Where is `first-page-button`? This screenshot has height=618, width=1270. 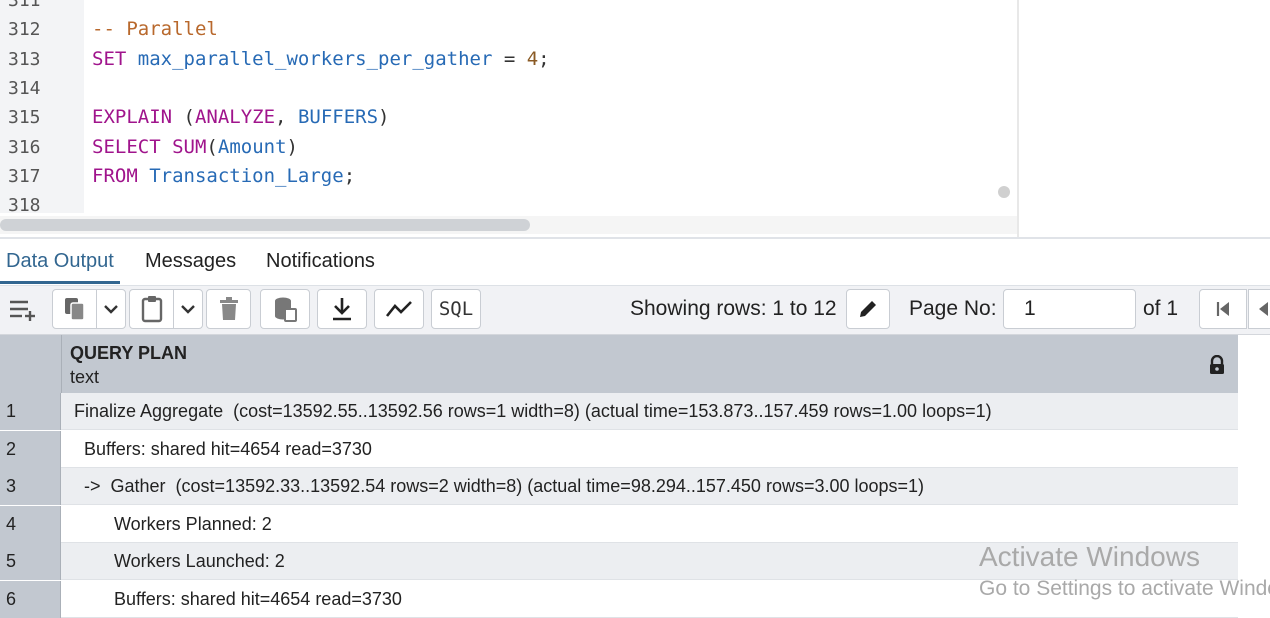 first-page-button is located at coordinates (1223, 309).